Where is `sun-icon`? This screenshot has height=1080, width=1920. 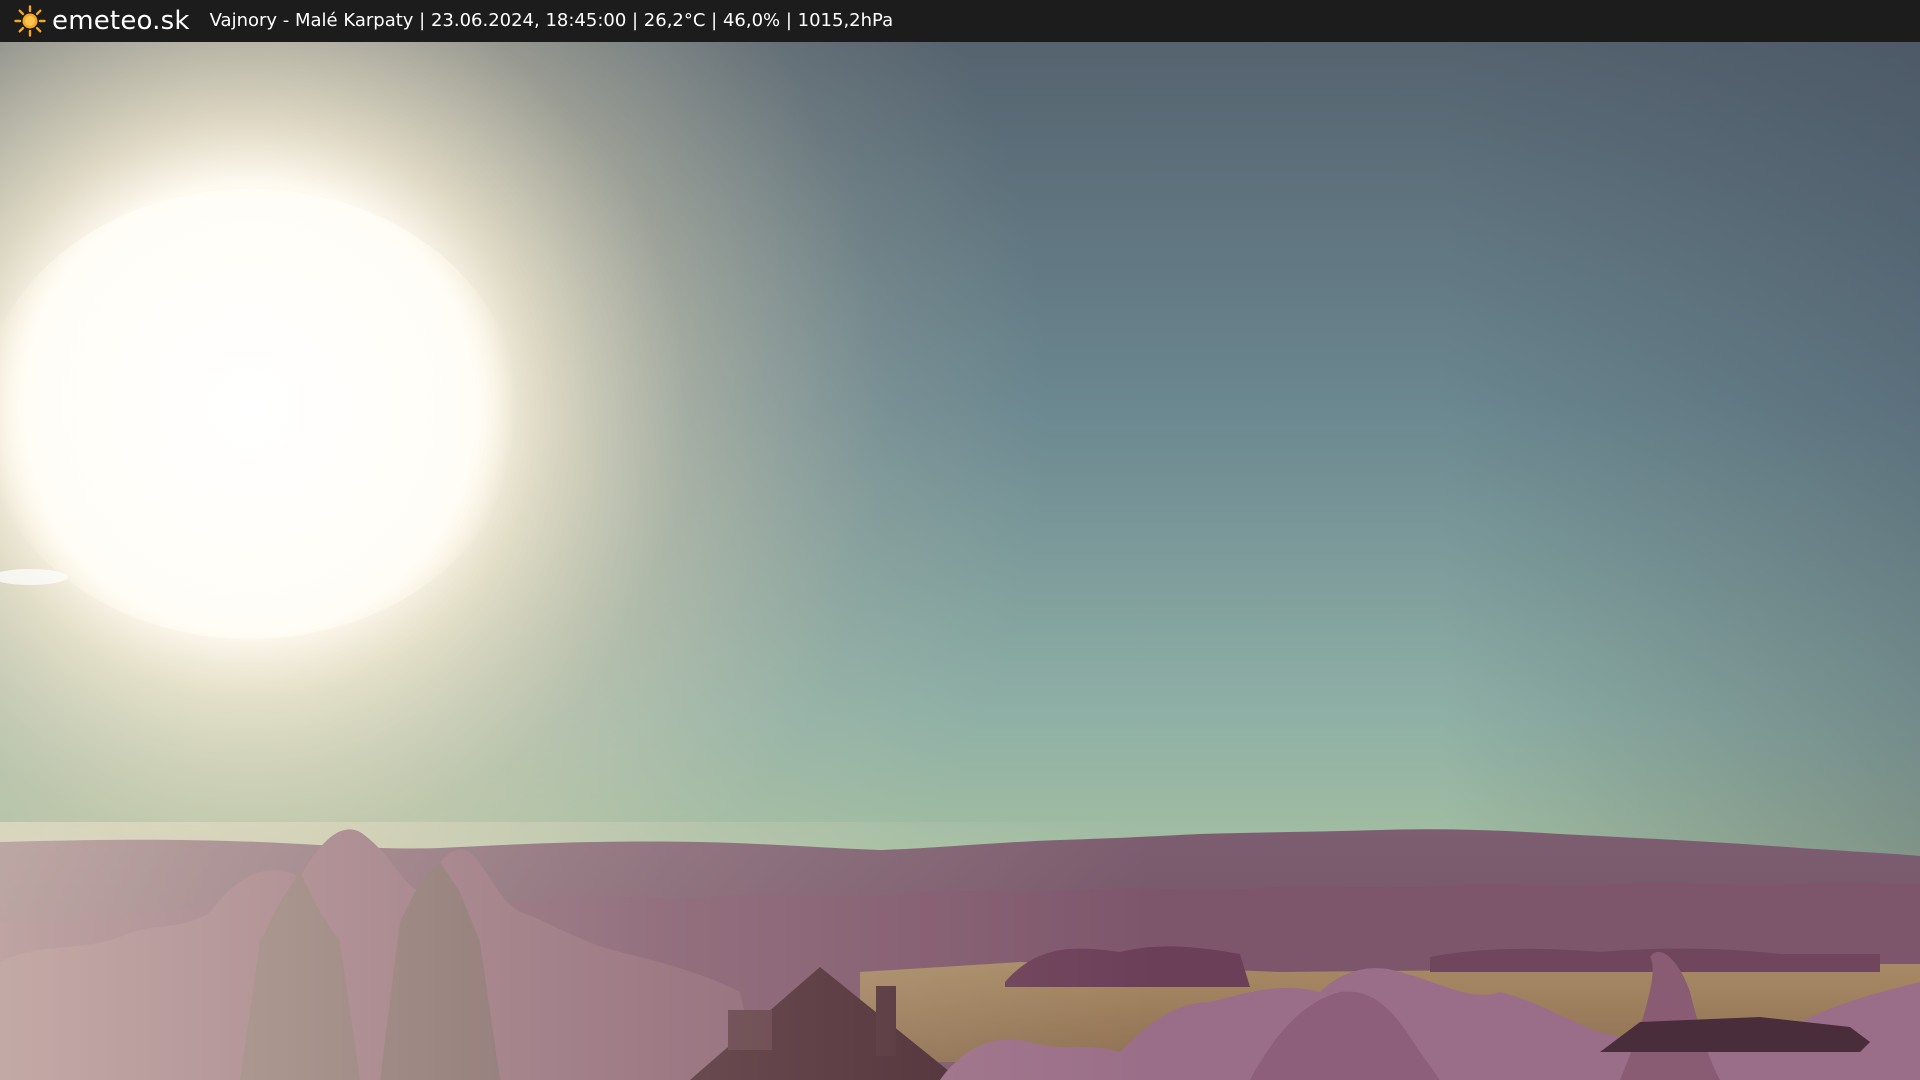
sun-icon is located at coordinates (30, 21).